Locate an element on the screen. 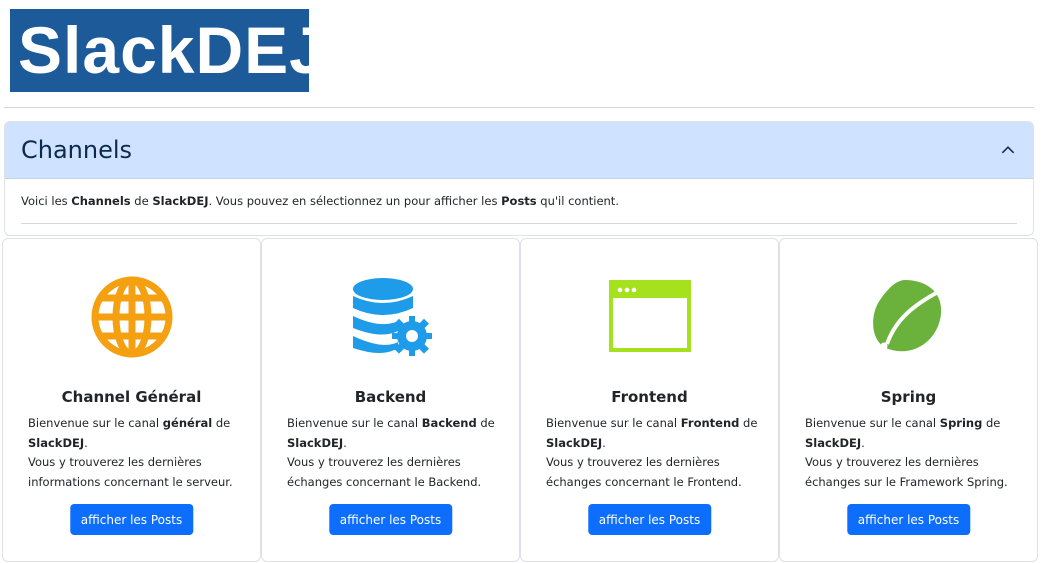 The height and width of the screenshot is (563, 1047). accordion-header: Channels is located at coordinates (519, 150).